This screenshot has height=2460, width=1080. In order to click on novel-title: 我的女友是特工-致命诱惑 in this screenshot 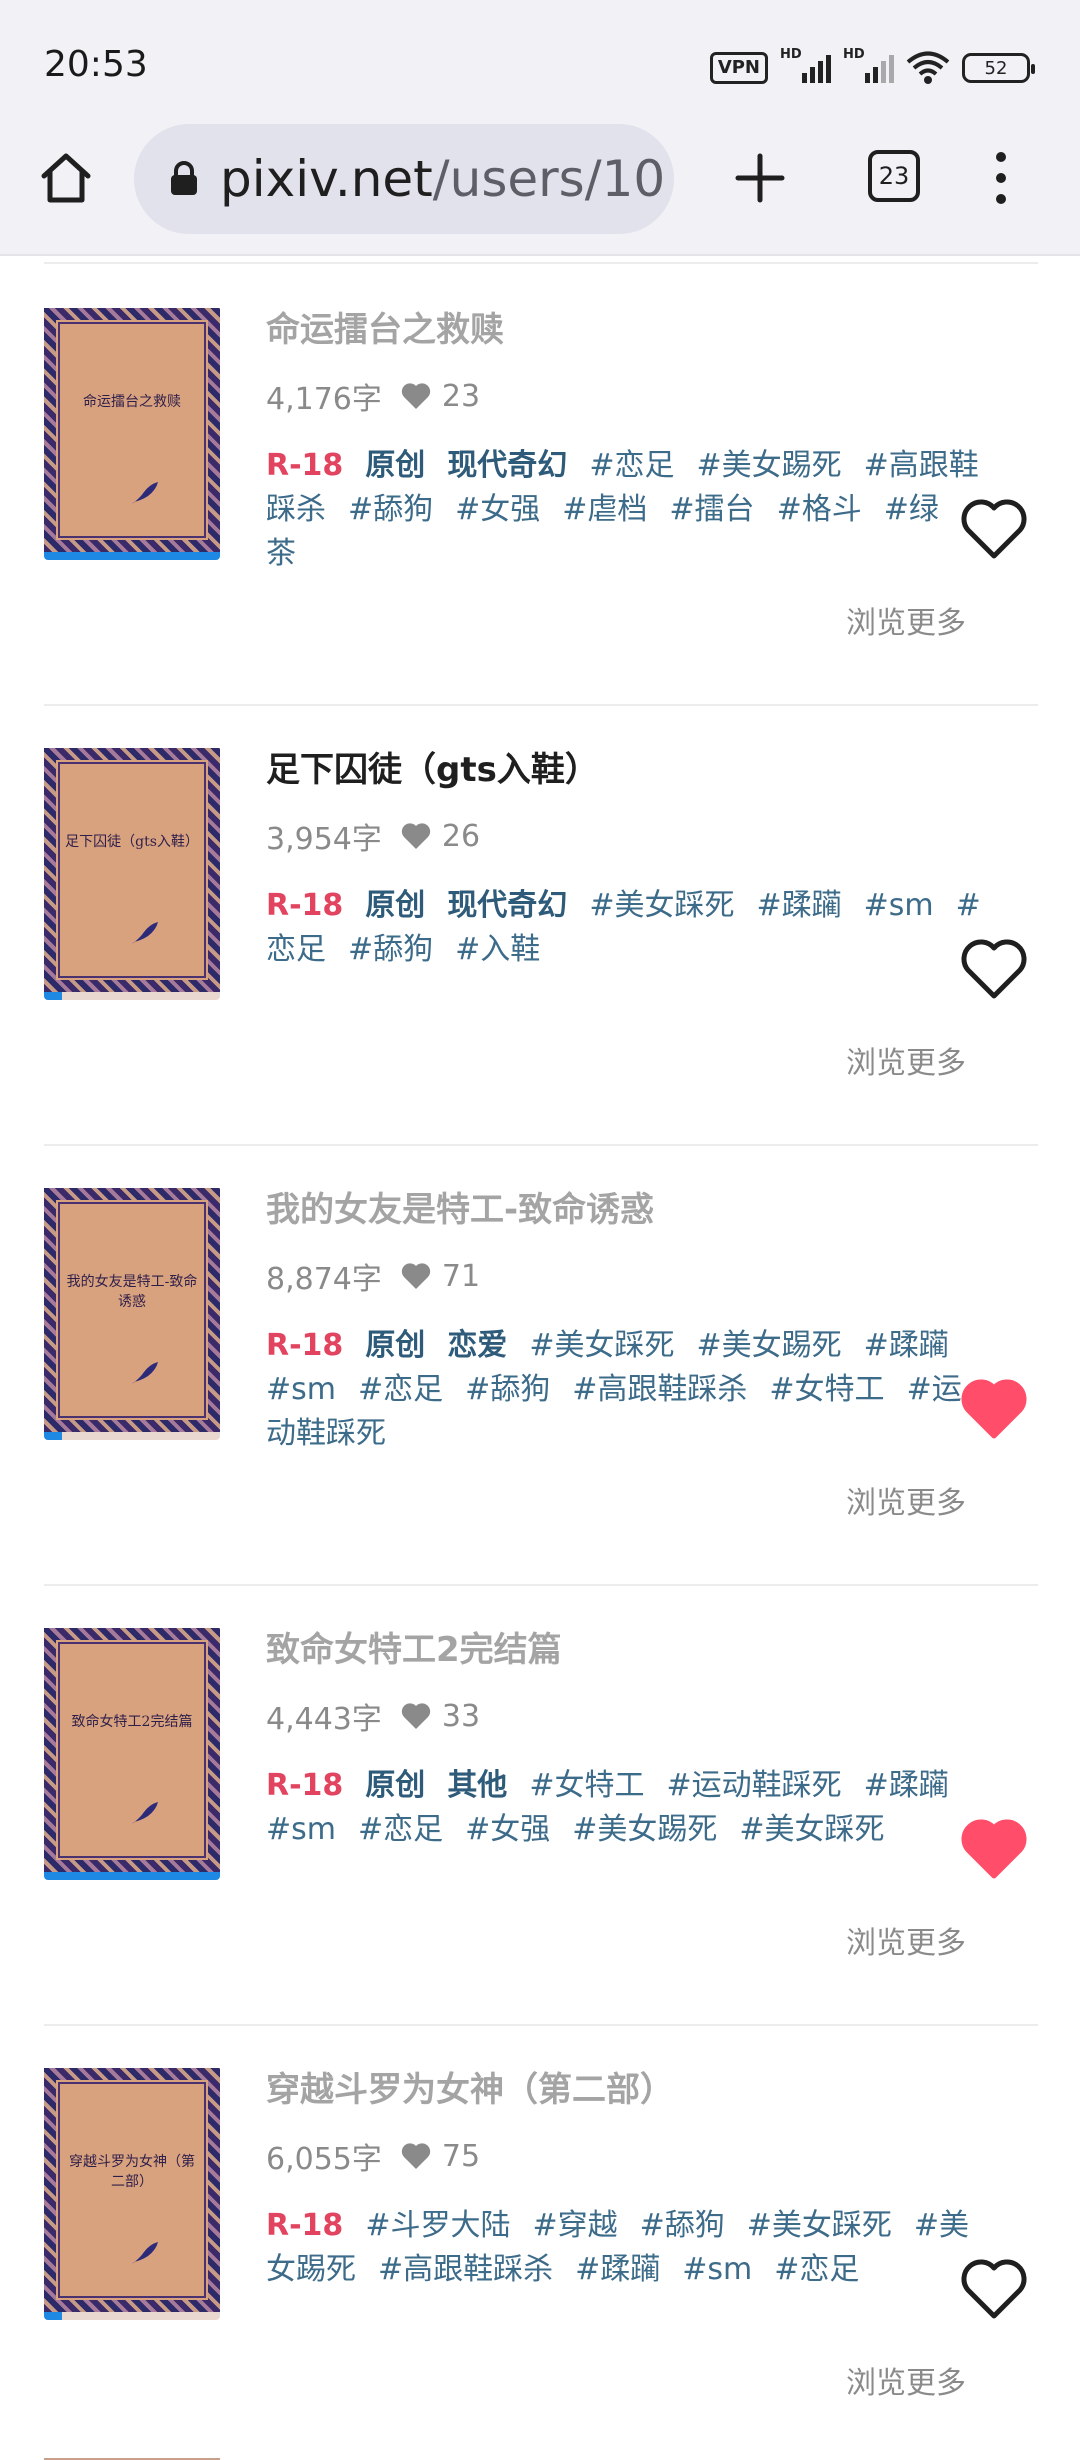, I will do `click(626, 1210)`.